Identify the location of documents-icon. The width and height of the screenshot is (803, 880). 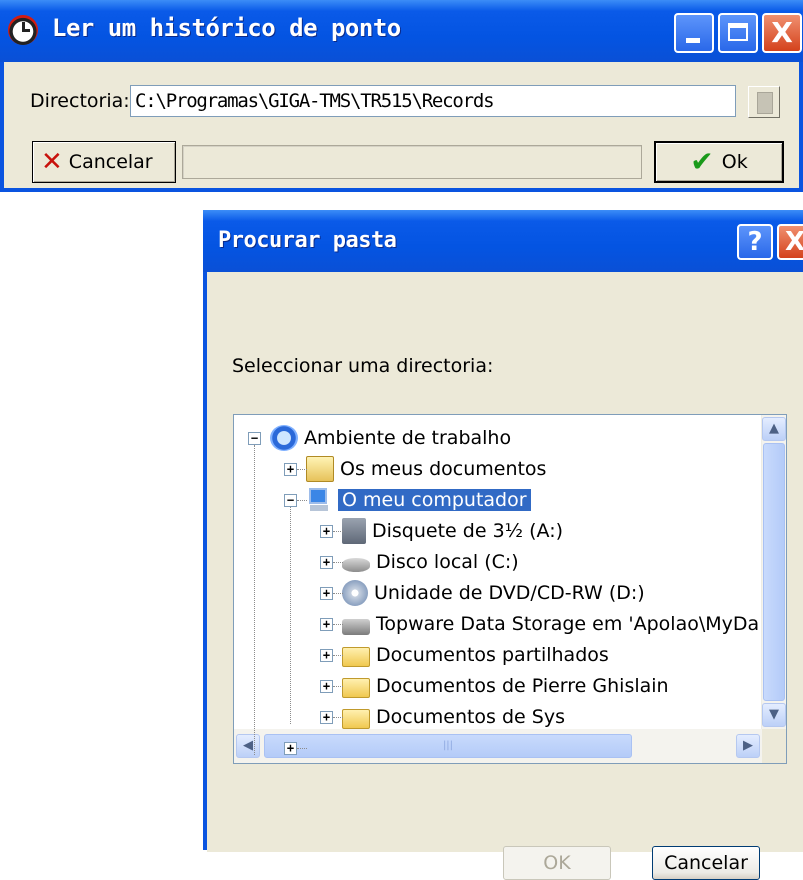
(320, 469).